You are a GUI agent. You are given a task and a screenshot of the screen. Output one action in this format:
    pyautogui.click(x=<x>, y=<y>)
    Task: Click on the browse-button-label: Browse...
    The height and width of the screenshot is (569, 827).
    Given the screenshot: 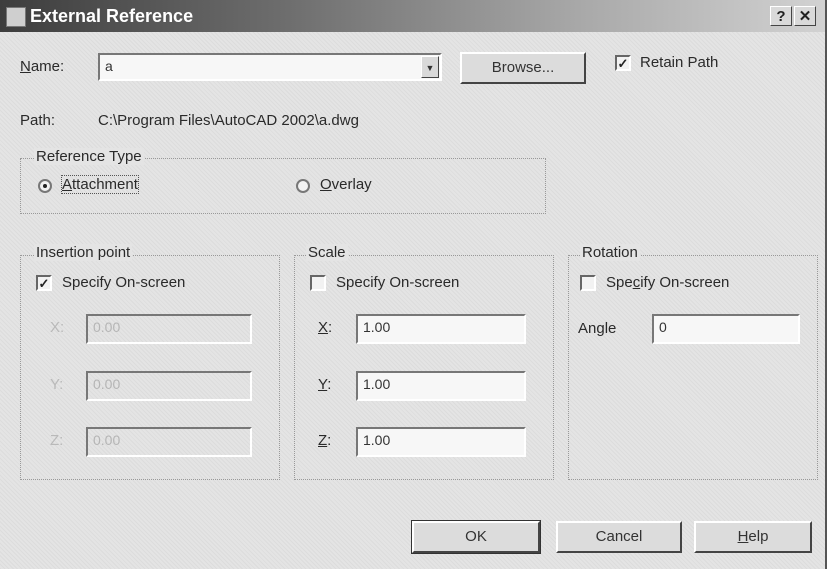 What is the action you would take?
    pyautogui.click(x=523, y=67)
    